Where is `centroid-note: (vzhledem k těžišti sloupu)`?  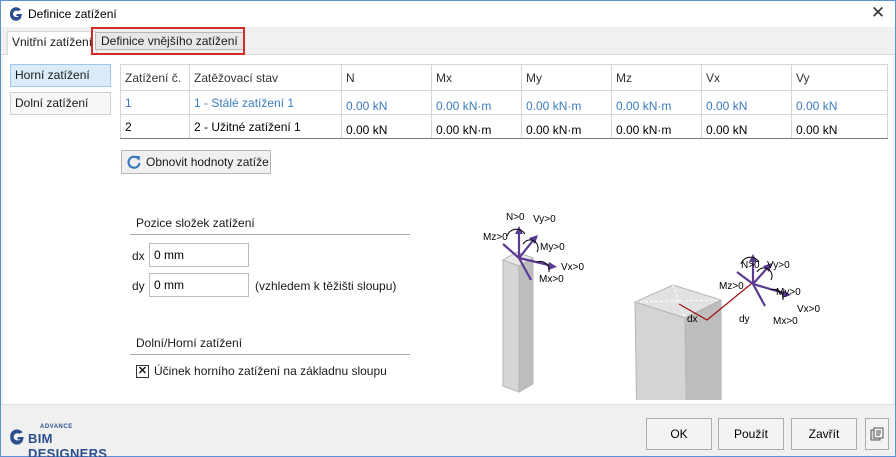
centroid-note: (vzhledem k těžišti sloupu) is located at coordinates (326, 286).